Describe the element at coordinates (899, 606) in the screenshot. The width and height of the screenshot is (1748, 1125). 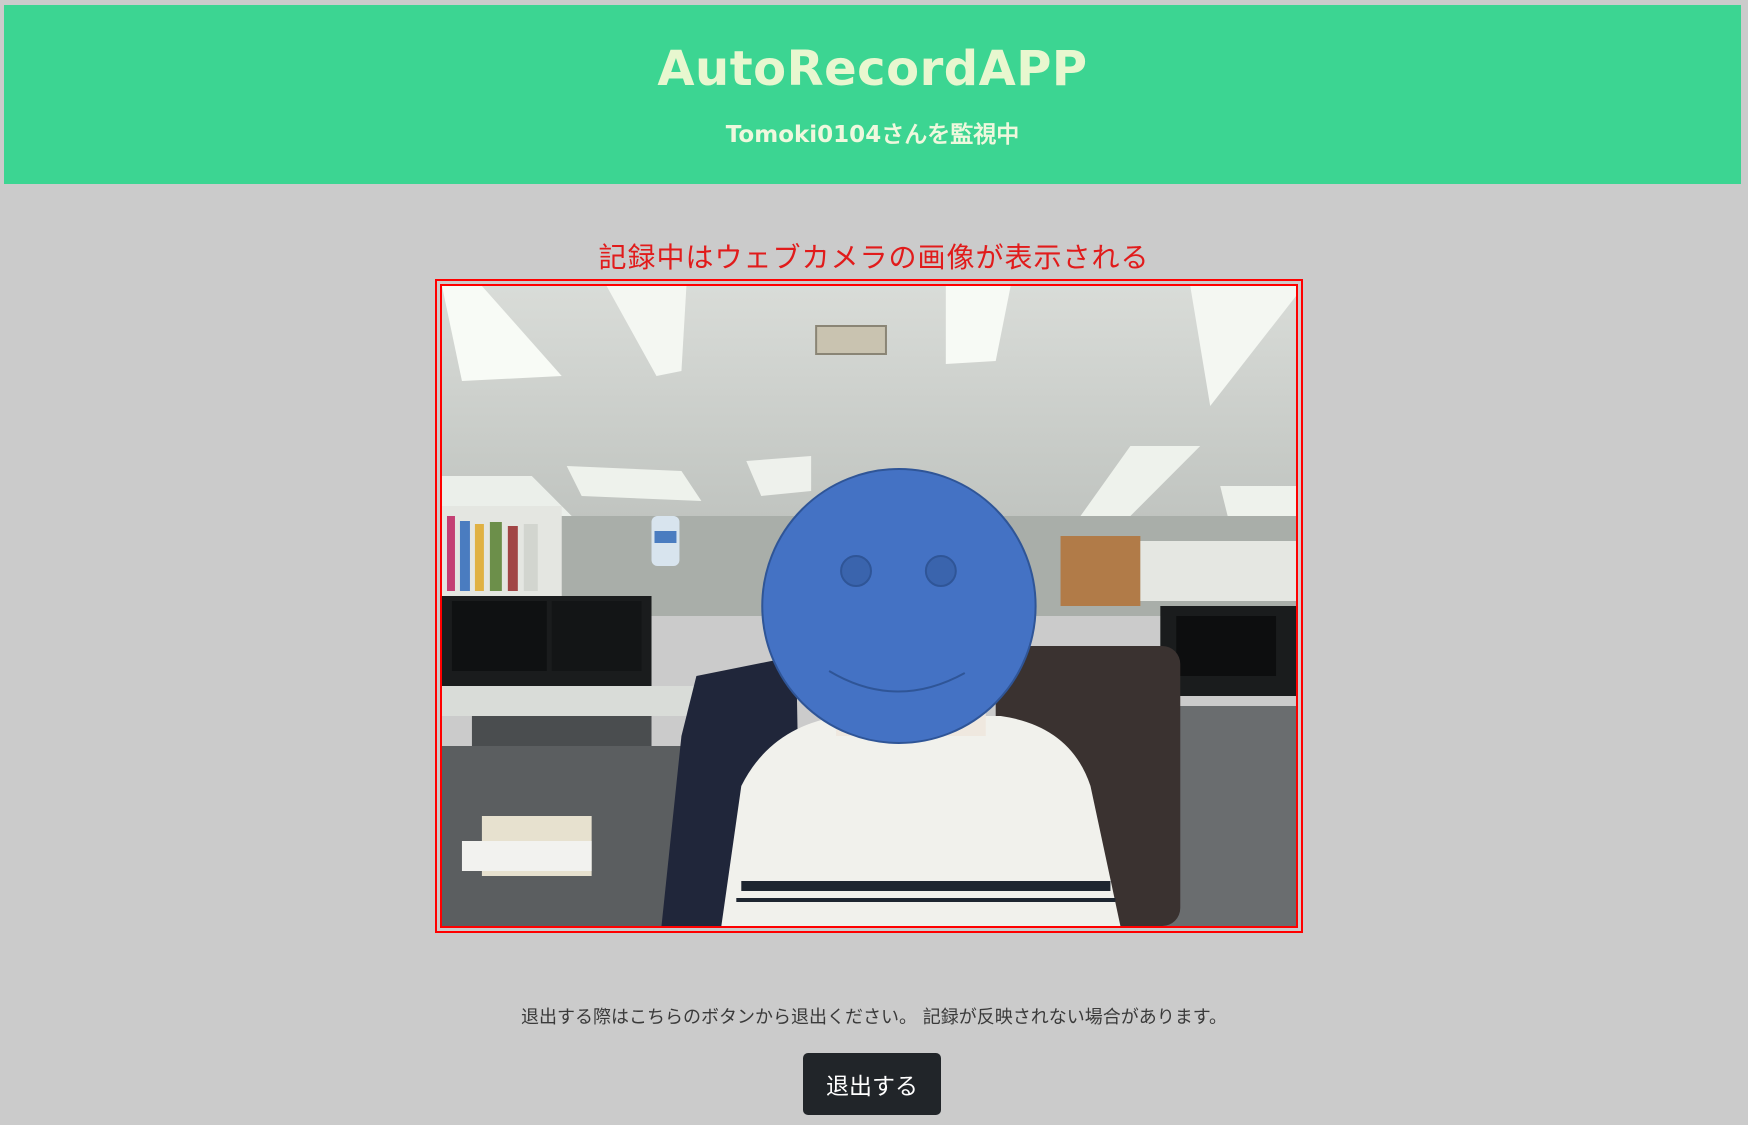
I see `smiley-face-icon` at that location.